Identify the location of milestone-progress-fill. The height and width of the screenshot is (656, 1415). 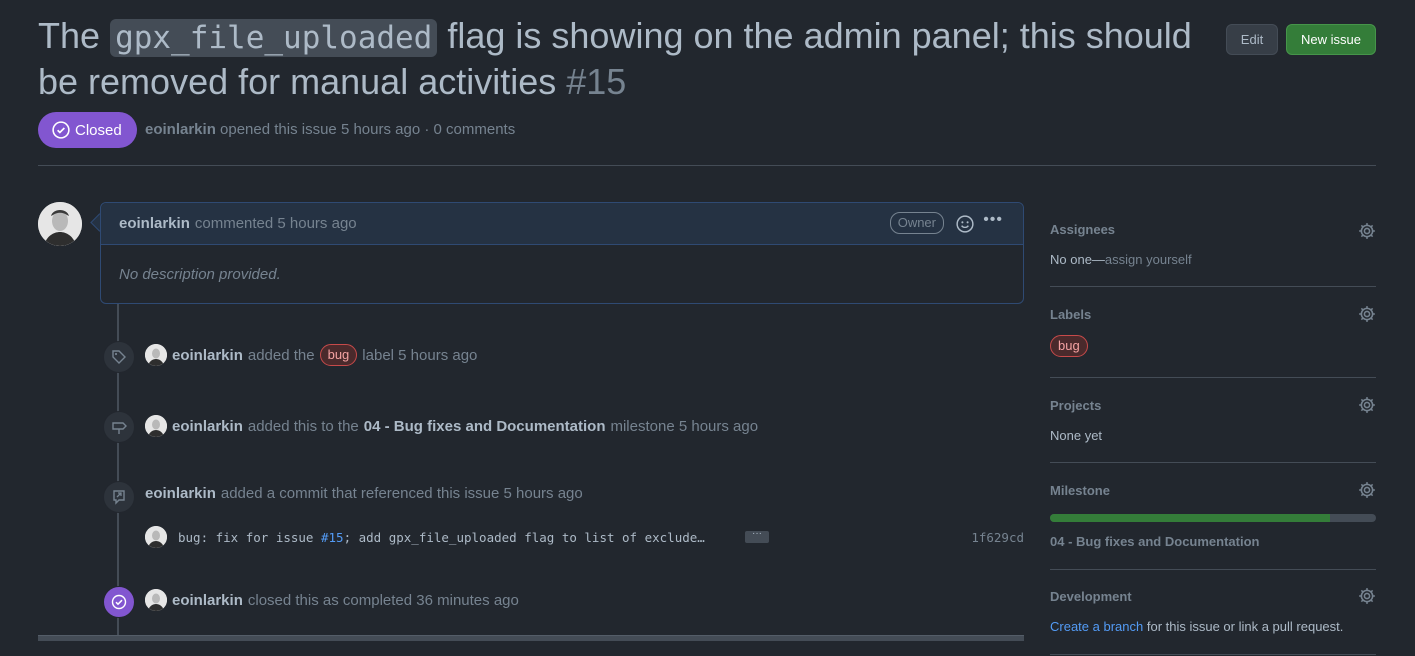
(1190, 518).